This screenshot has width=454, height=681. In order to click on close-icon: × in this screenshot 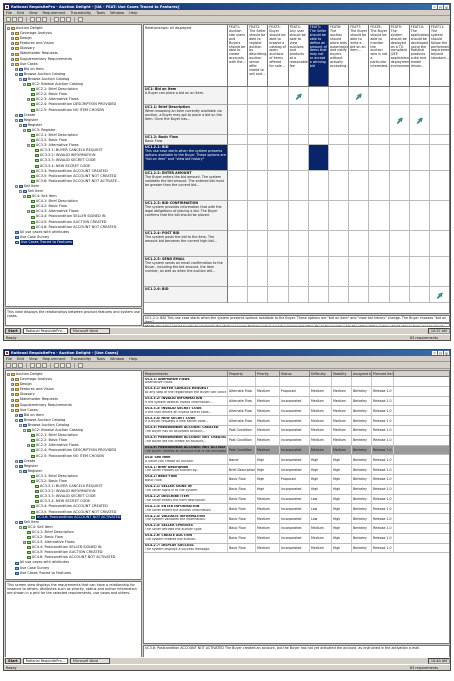, I will do `click(446, 353)`.